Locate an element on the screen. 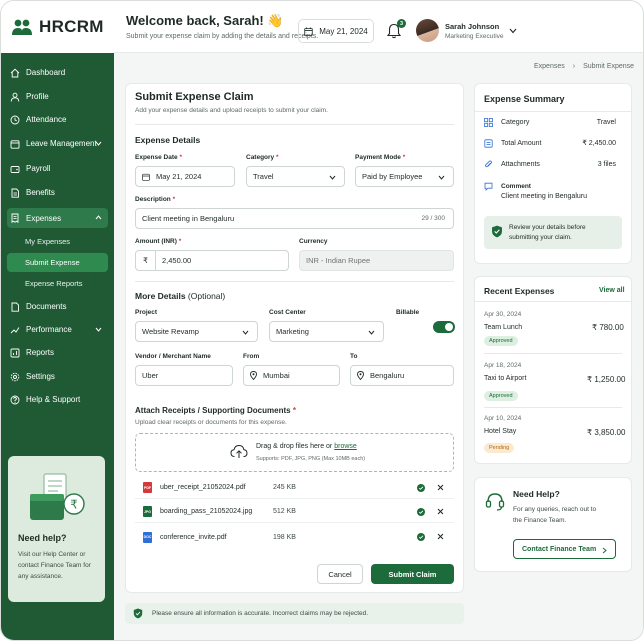 Image resolution: width=644 pixels, height=641 pixels. users-logo-icon is located at coordinates (22, 27).